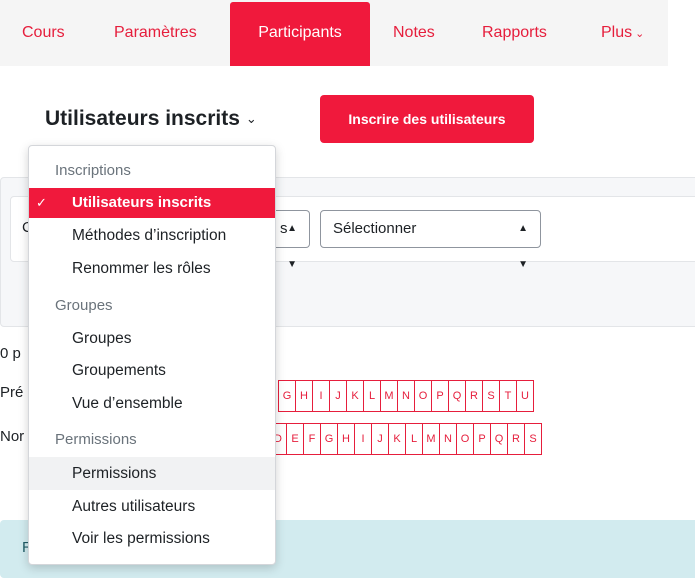  What do you see at coordinates (96, 439) in the screenshot?
I see `dropdown-header-permissions: Permissions` at bounding box center [96, 439].